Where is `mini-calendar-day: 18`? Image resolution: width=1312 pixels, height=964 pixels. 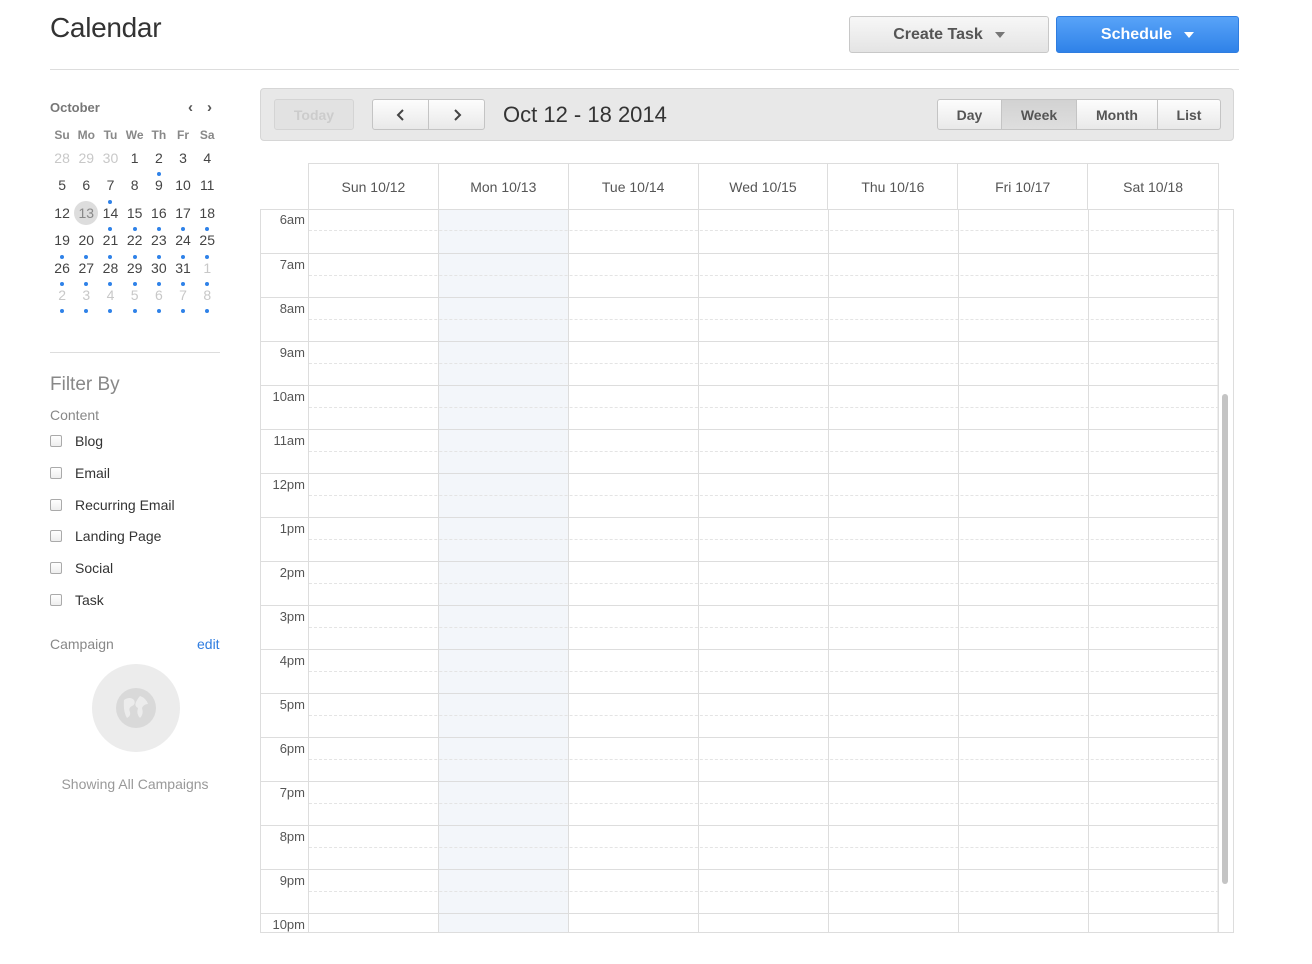
mini-calendar-day: 18 is located at coordinates (207, 216).